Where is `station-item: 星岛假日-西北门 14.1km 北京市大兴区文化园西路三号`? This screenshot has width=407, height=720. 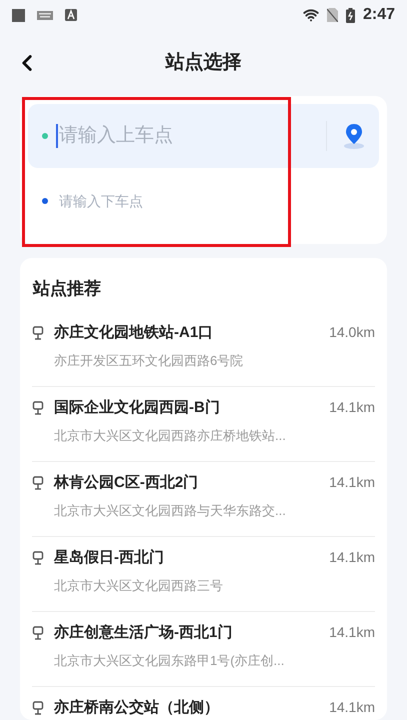
station-item: 星岛假日-西北门 14.1km 北京市大兴区文化园西路三号 is located at coordinates (203, 579).